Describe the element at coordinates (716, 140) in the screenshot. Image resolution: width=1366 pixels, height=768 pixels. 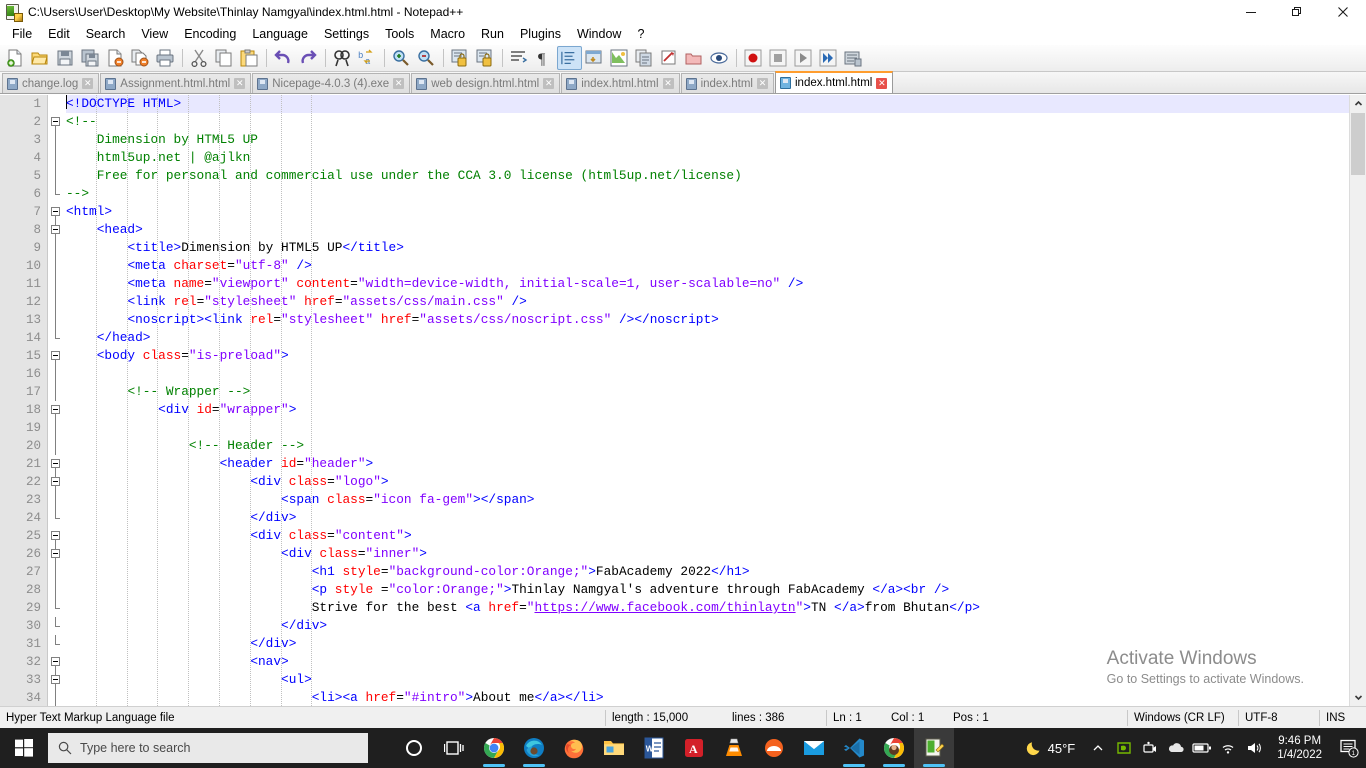
I see `code-line: Dimension by HTML5 UP` at that location.